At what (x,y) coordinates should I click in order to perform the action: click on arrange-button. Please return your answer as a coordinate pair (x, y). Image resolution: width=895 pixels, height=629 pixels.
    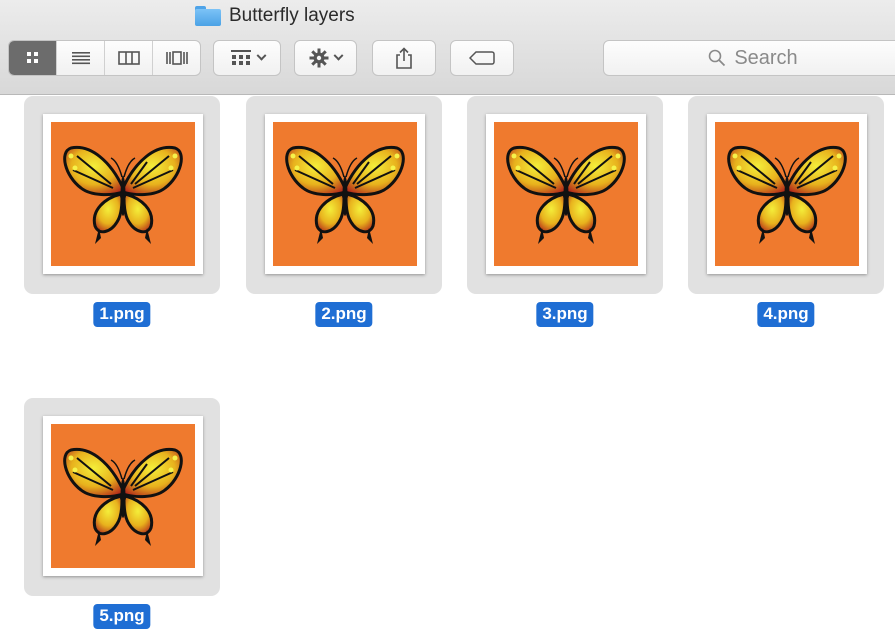
    Looking at the image, I should click on (247, 58).